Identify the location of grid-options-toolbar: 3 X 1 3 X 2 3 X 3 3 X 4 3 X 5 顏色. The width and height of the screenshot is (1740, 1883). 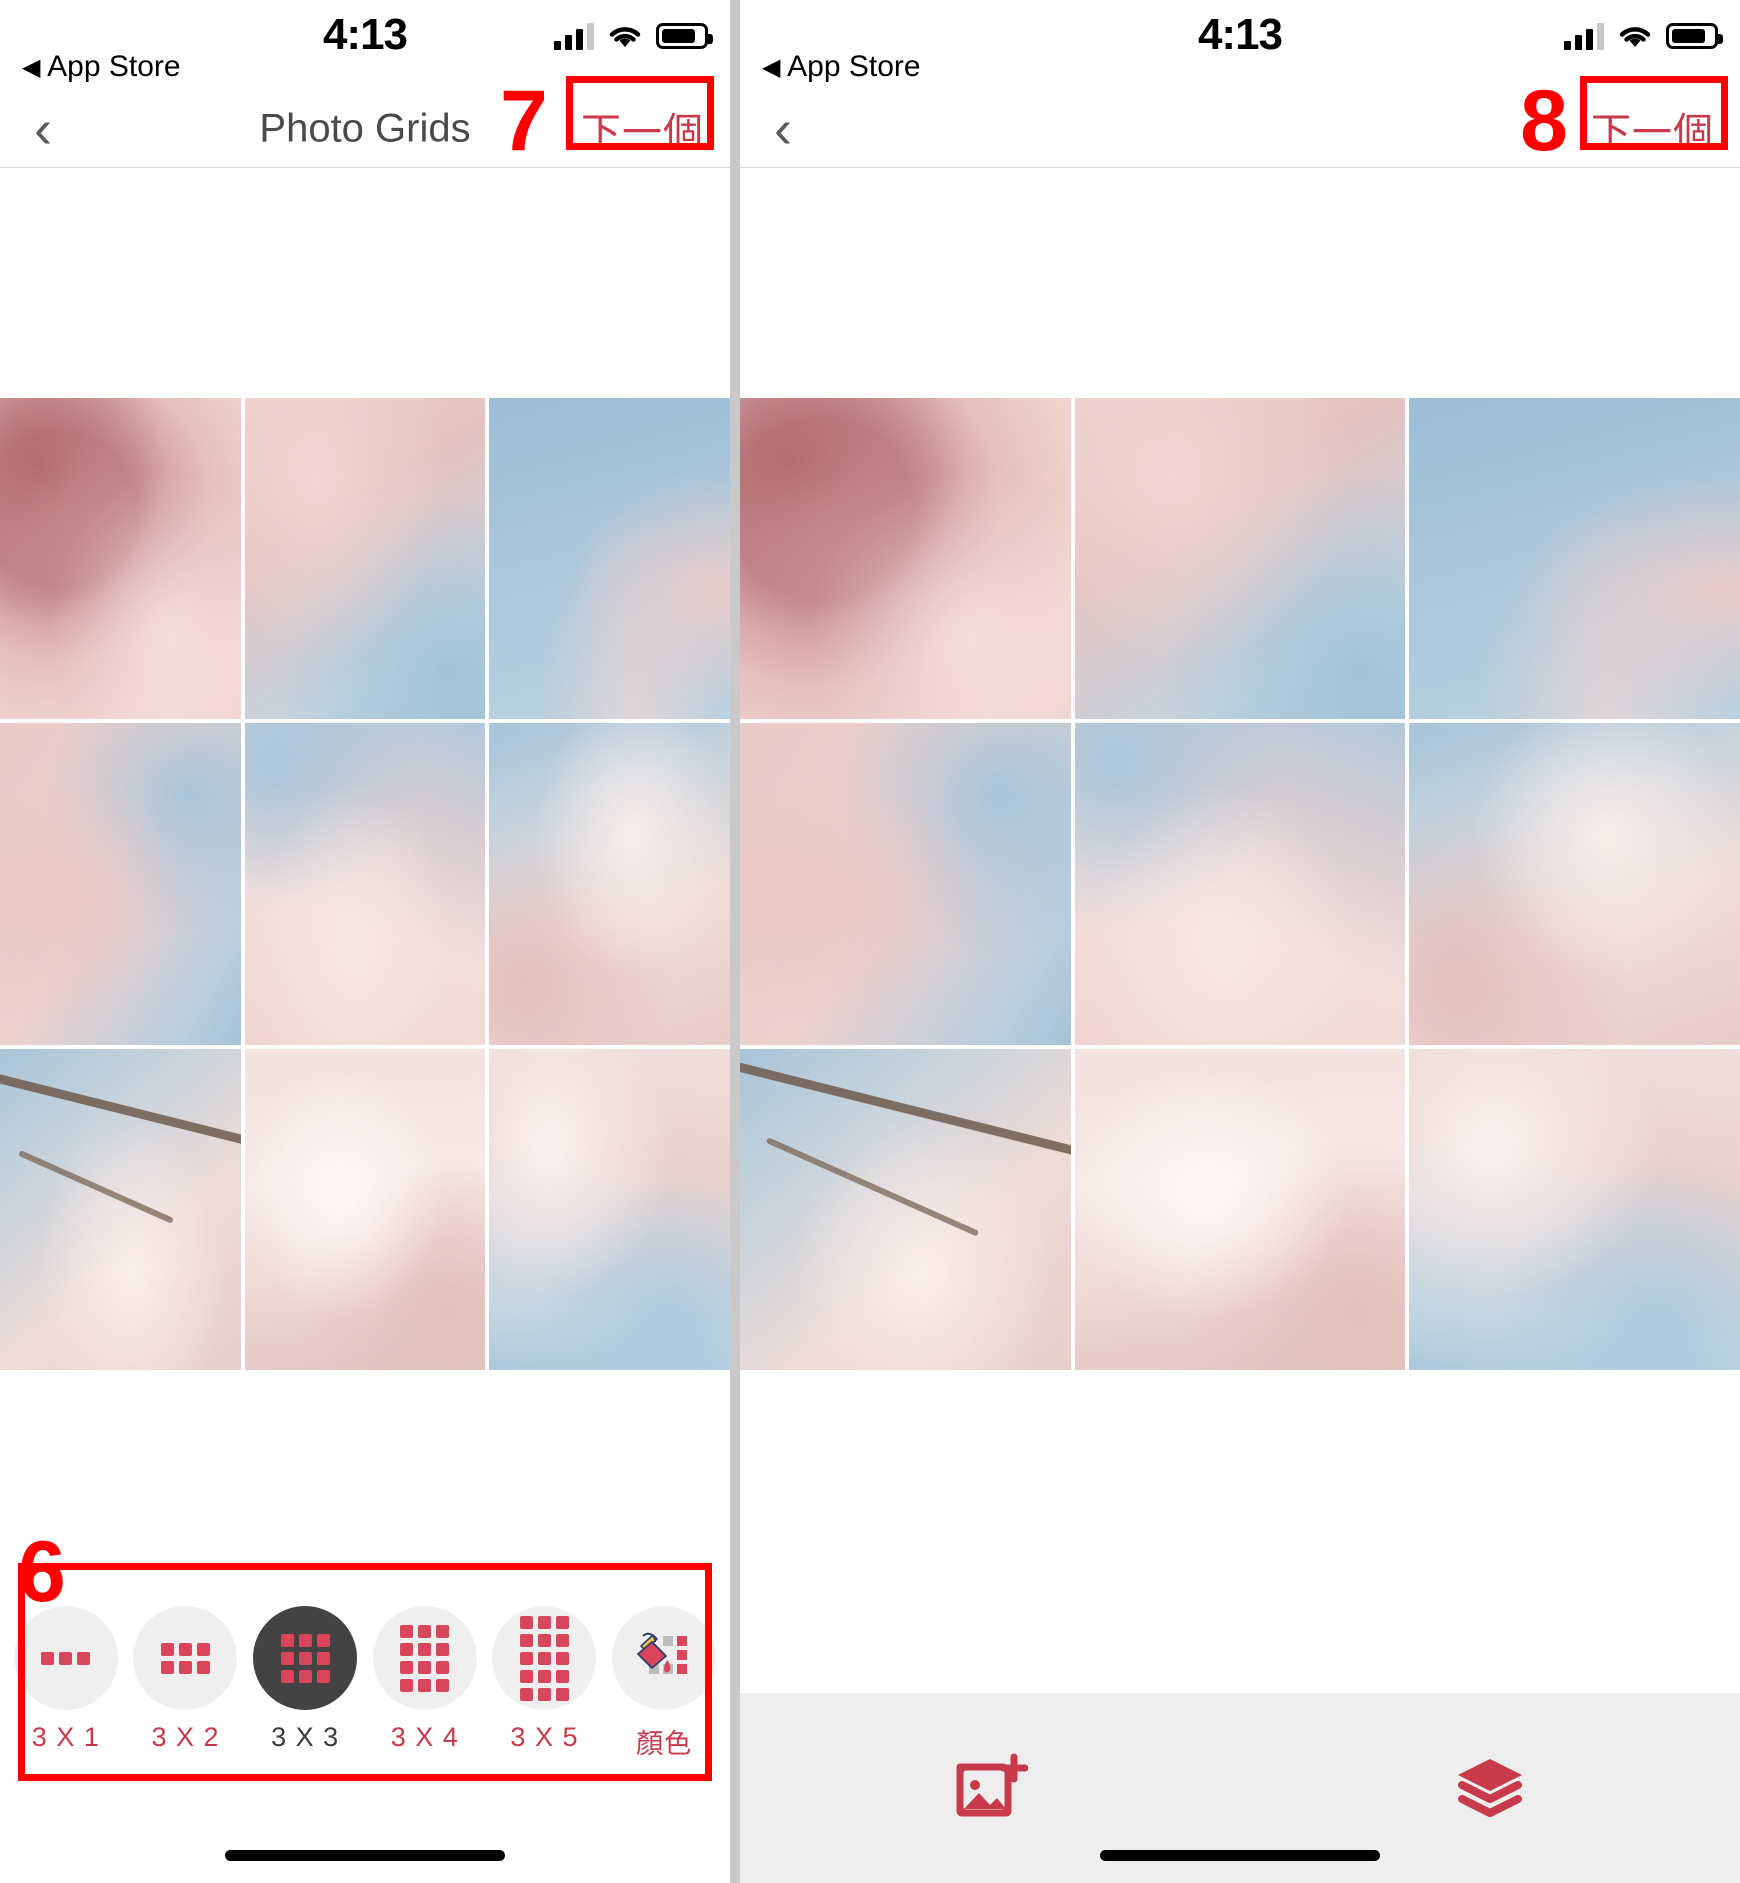
(365, 1680).